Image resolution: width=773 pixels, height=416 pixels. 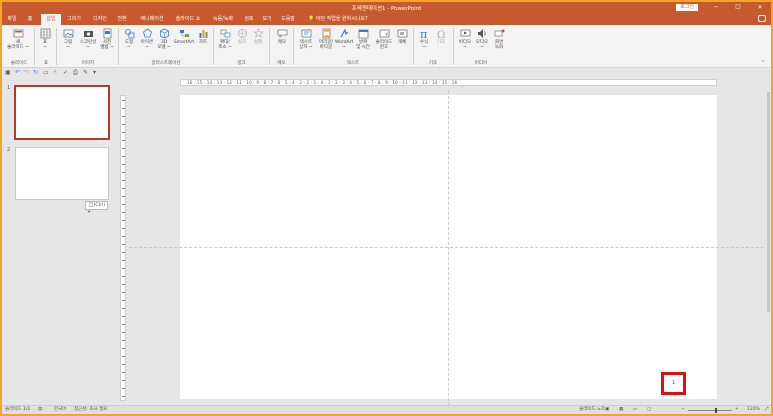 I want to click on screenshot-button: 스크린샷 ~, so click(x=88, y=39).